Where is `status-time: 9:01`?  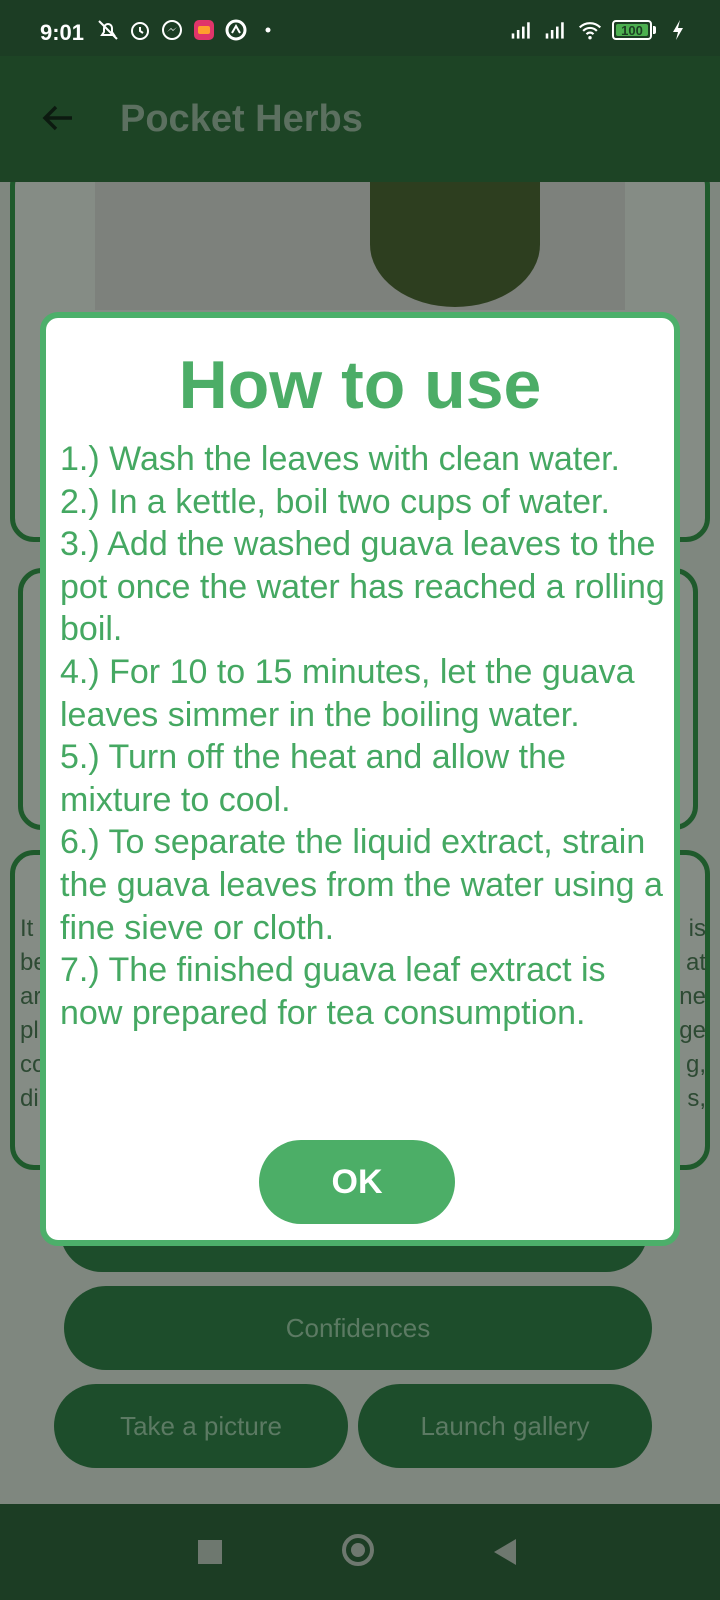
status-time: 9:01 is located at coordinates (62, 32).